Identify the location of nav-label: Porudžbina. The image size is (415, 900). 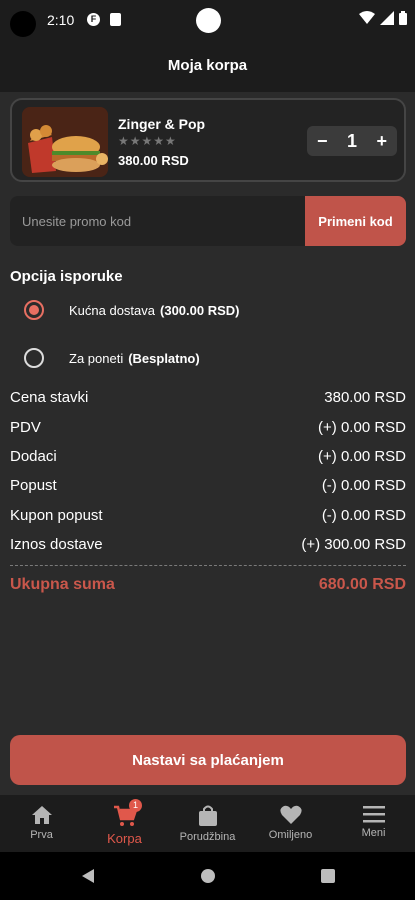
(207, 837).